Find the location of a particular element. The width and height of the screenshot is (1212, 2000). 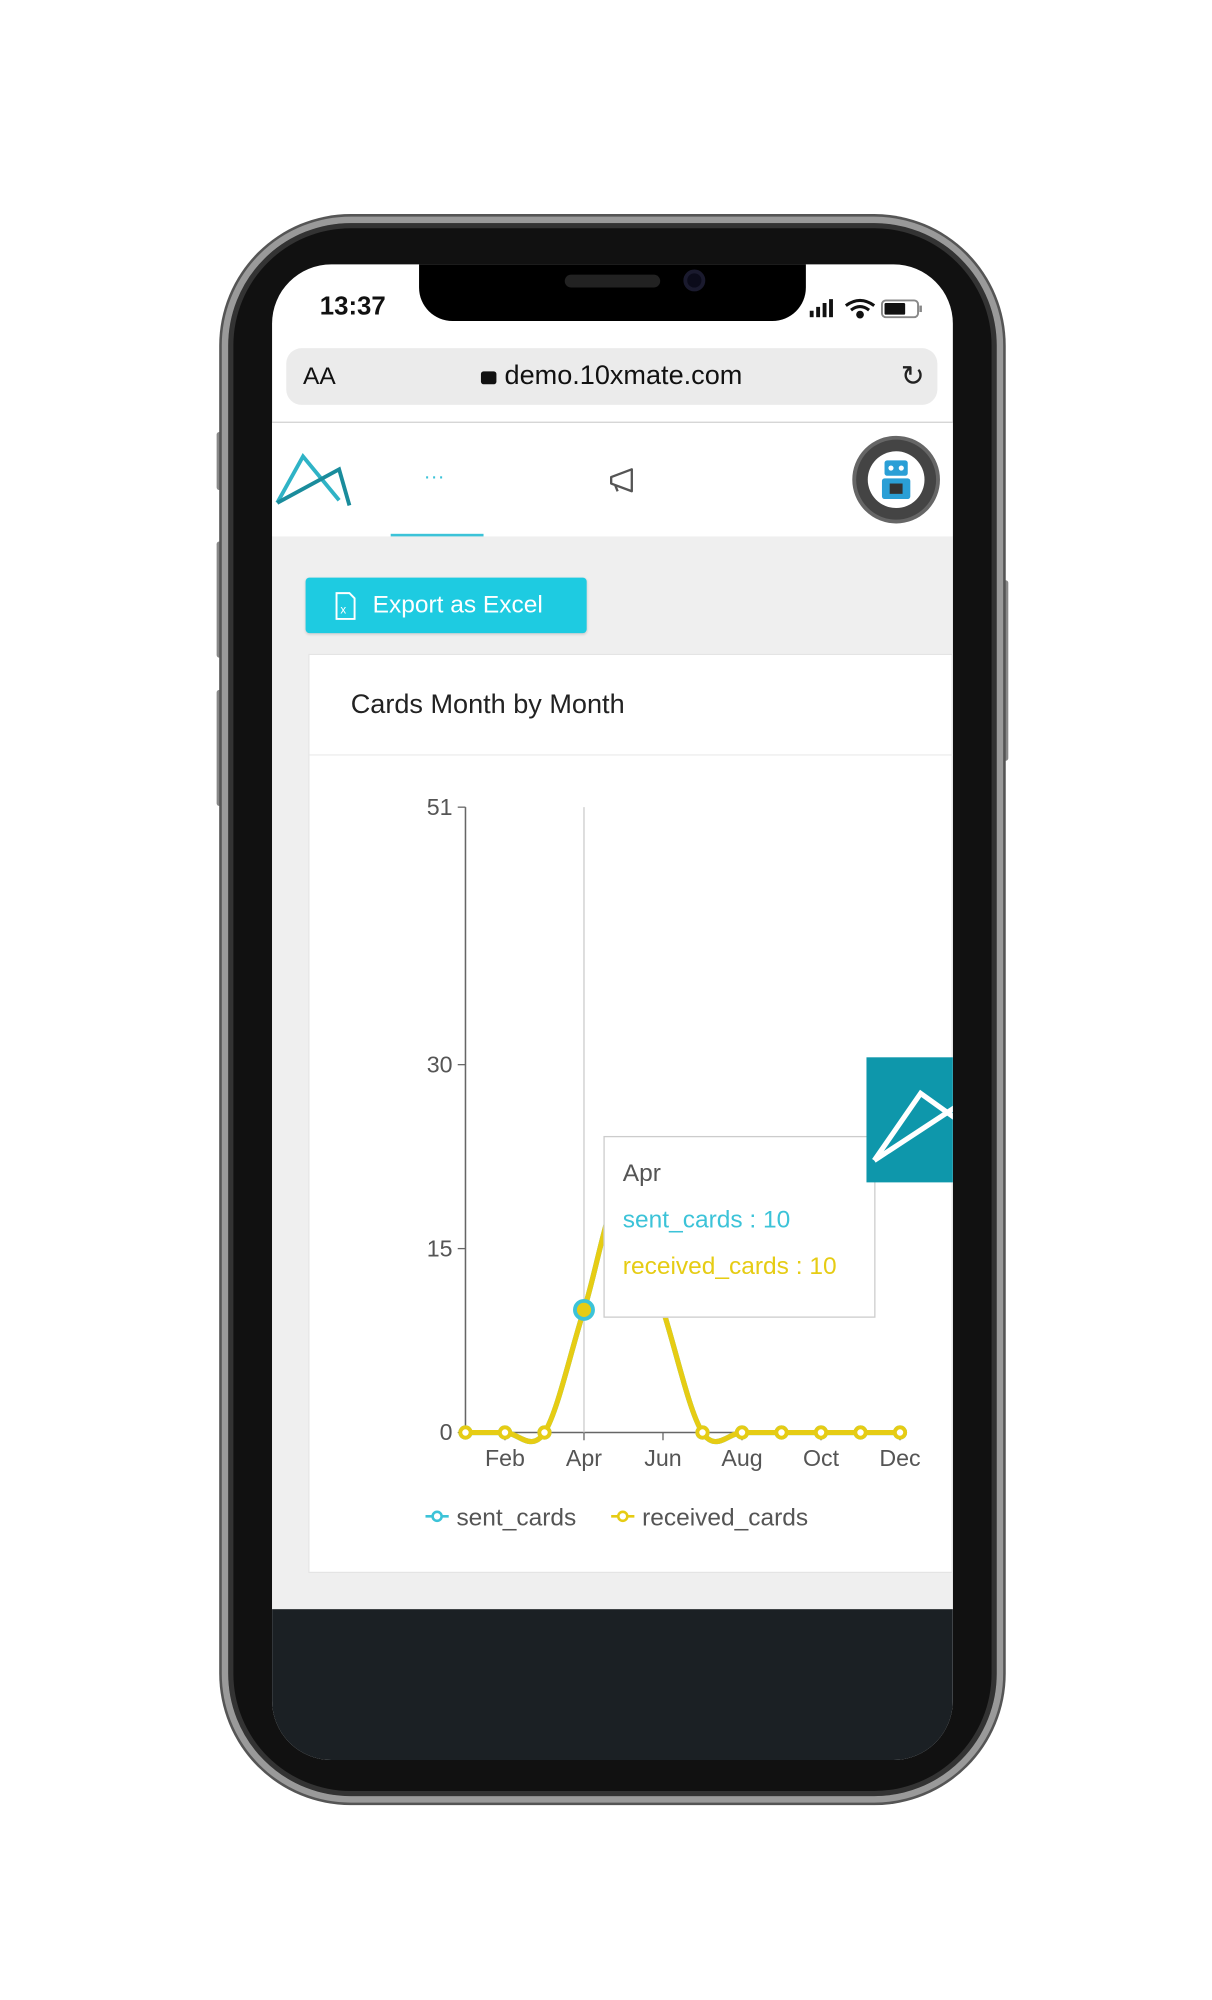

x-tick-label: Dec is located at coordinates (899, 1458).